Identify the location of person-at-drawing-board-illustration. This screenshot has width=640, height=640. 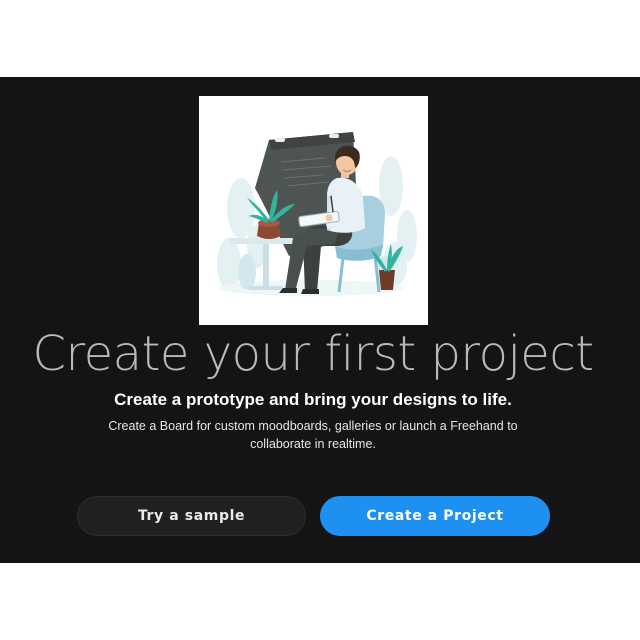
(313, 210).